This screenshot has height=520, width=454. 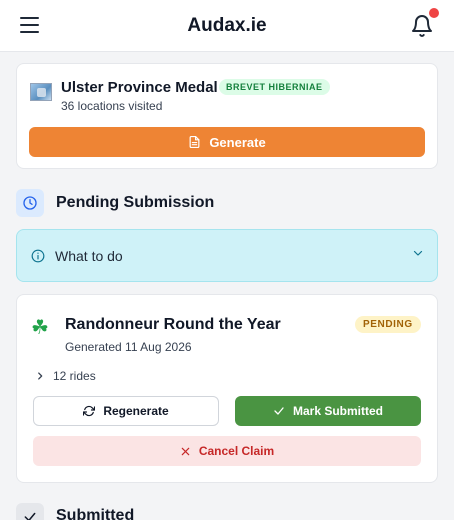 What do you see at coordinates (418, 253) in the screenshot?
I see `chevron-down-icon` at bounding box center [418, 253].